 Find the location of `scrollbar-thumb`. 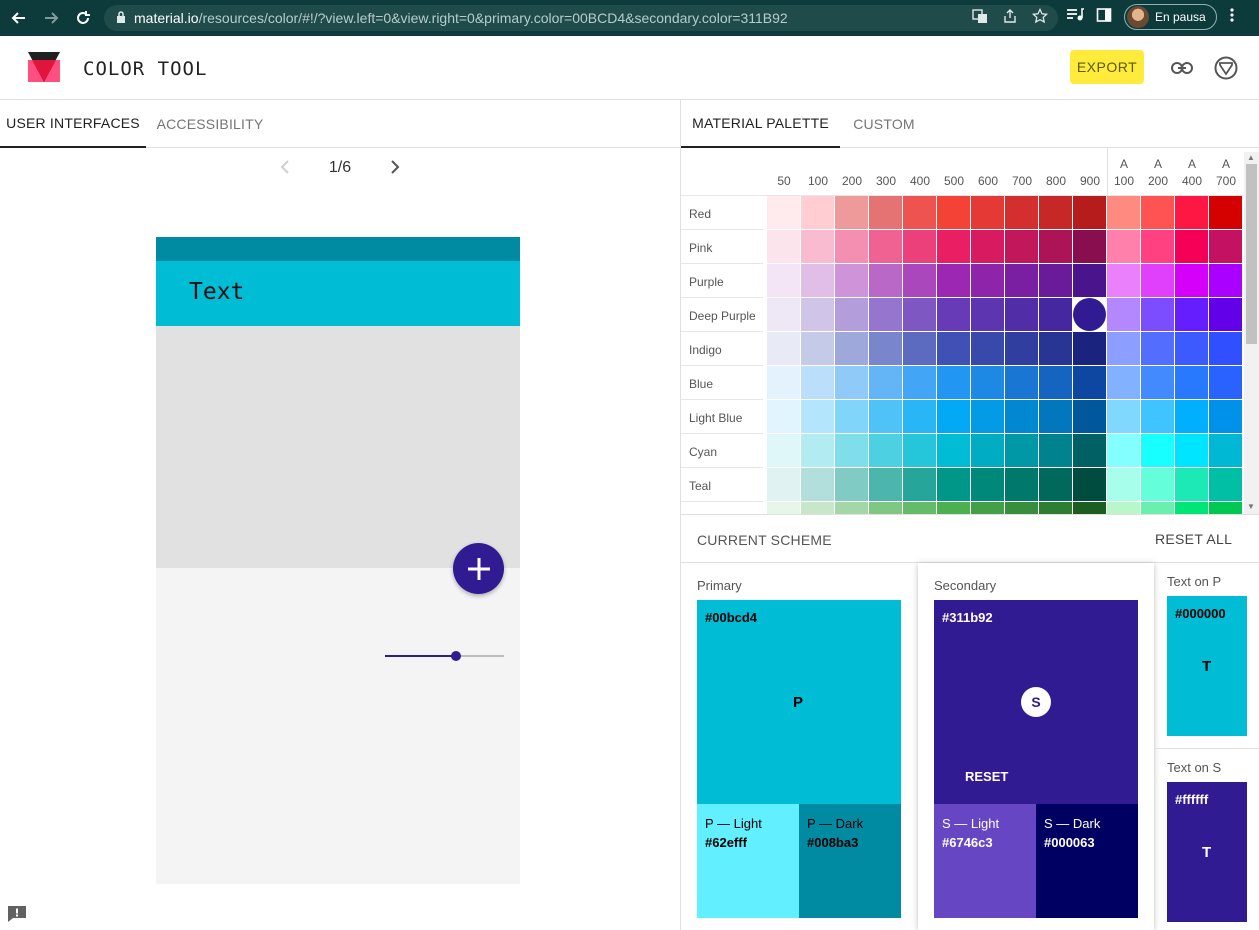

scrollbar-thumb is located at coordinates (1251, 254).